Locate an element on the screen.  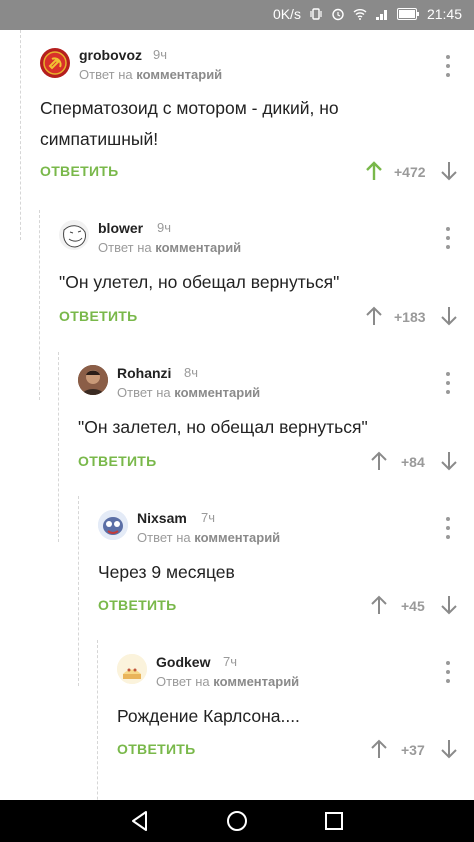
avatar-troll-face is located at coordinates (74, 235).